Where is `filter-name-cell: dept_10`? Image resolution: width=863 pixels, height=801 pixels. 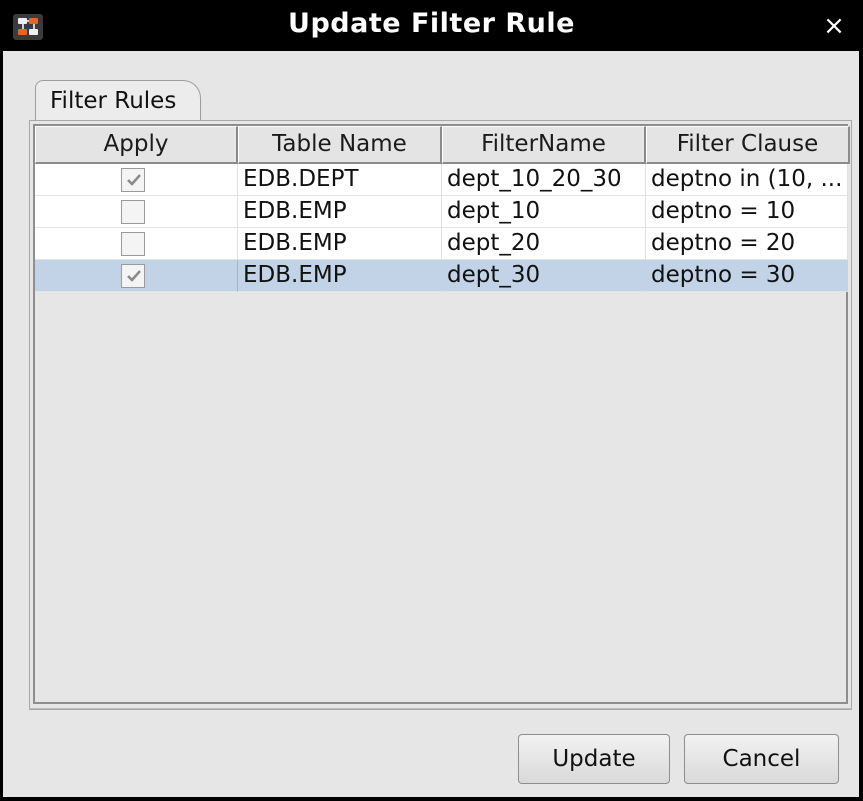 filter-name-cell: dept_10 is located at coordinates (544, 212).